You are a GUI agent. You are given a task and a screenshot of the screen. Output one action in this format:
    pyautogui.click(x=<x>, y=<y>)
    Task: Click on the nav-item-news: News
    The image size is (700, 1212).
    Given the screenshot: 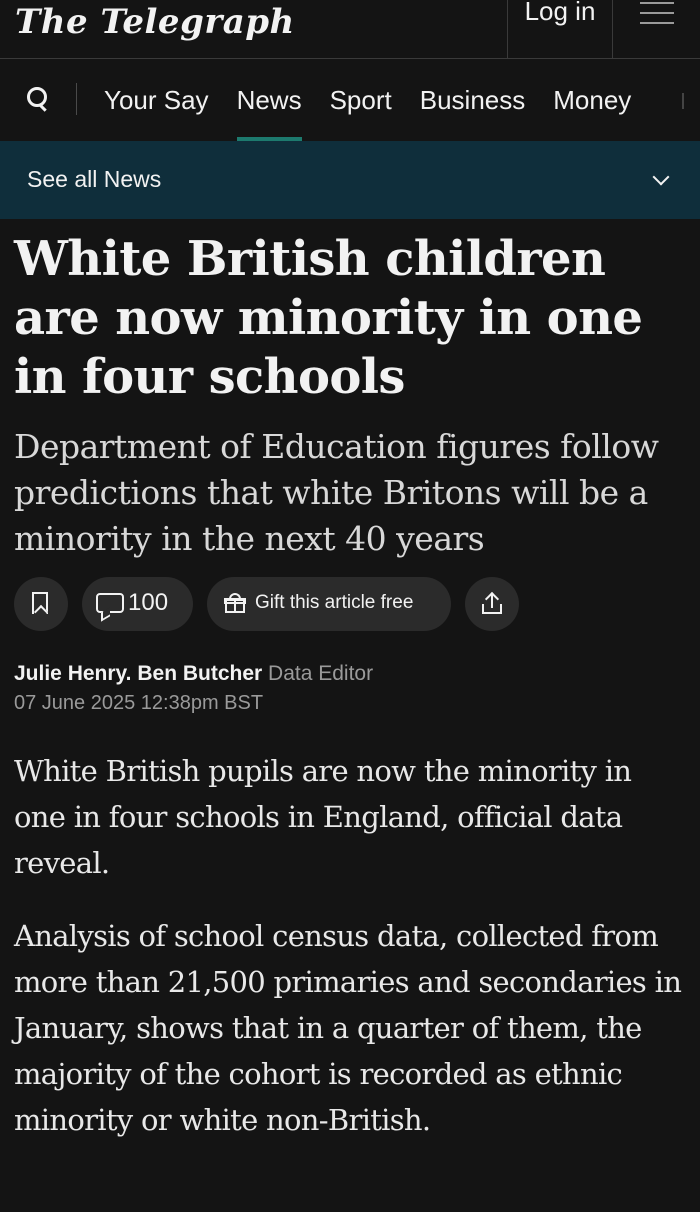 What is the action you would take?
    pyautogui.click(x=269, y=100)
    